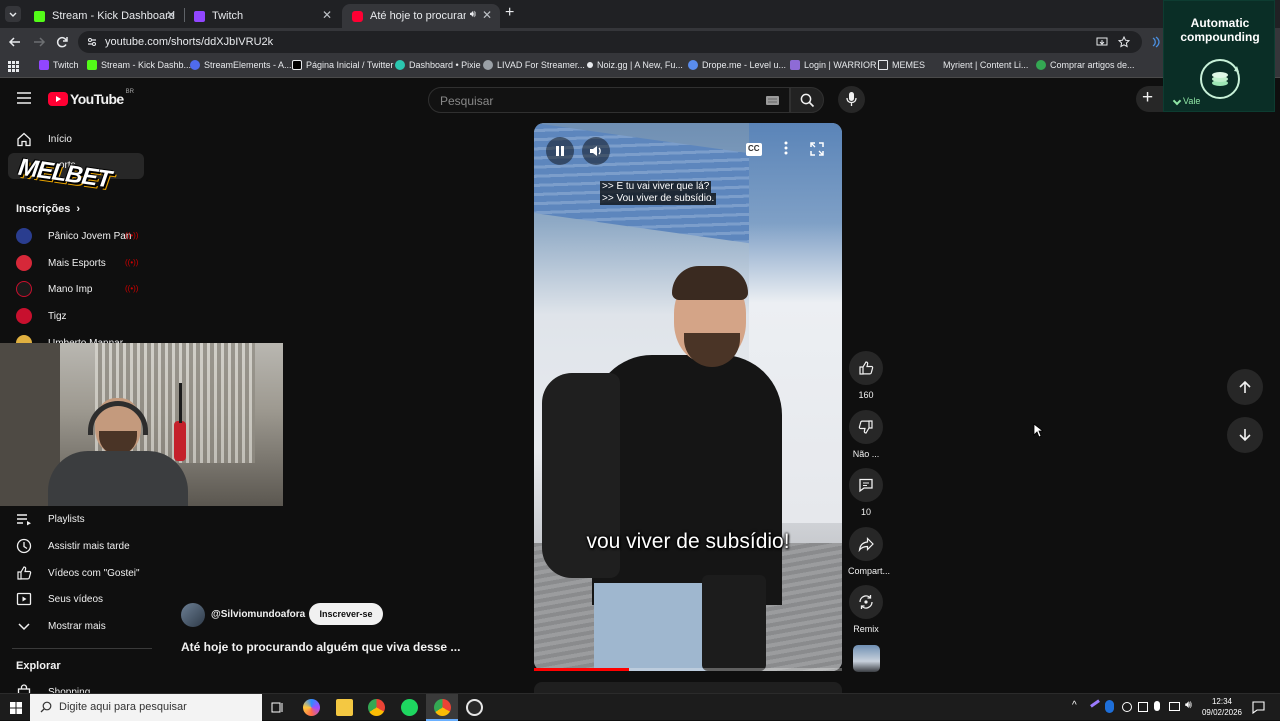 This screenshot has height=721, width=1280. Describe the element at coordinates (1245, 387) in the screenshot. I see `previous-short-button` at that location.